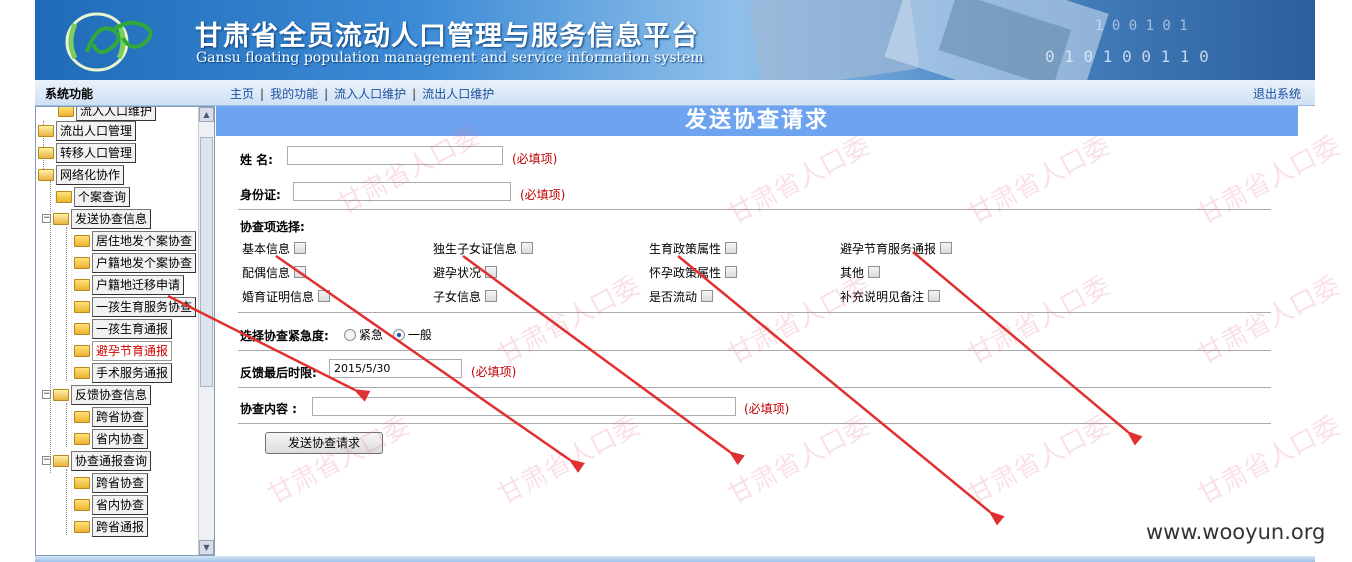 Image resolution: width=1352 pixels, height=562 pixels. Describe the element at coordinates (135, 307) in the screenshot. I see `tree-item-first-child-service: 一孩生育服务协查` at that location.